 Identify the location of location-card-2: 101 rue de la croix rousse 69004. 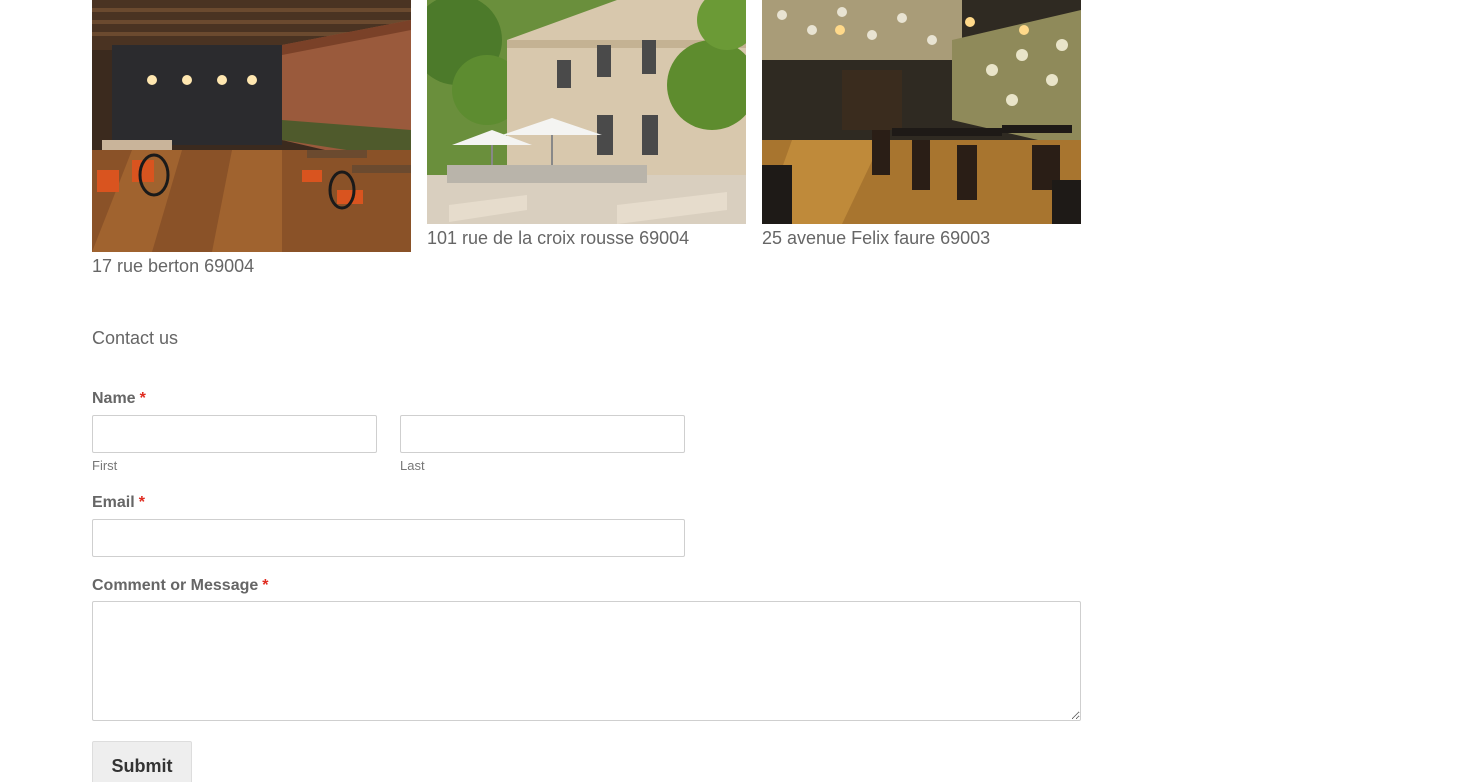
(586, 125).